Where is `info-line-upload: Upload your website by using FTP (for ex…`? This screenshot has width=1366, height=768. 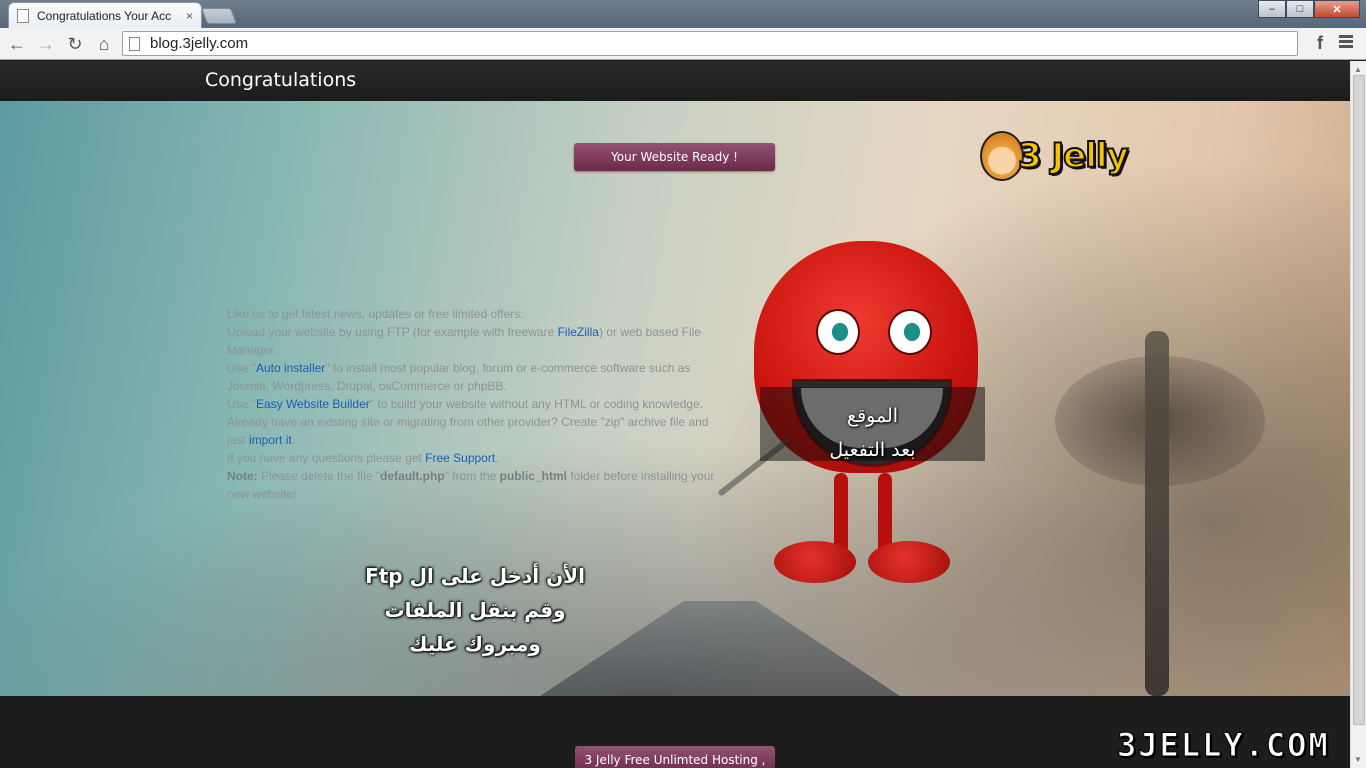 info-line-upload: Upload your website by using FTP (for ex… is located at coordinates (464, 341).